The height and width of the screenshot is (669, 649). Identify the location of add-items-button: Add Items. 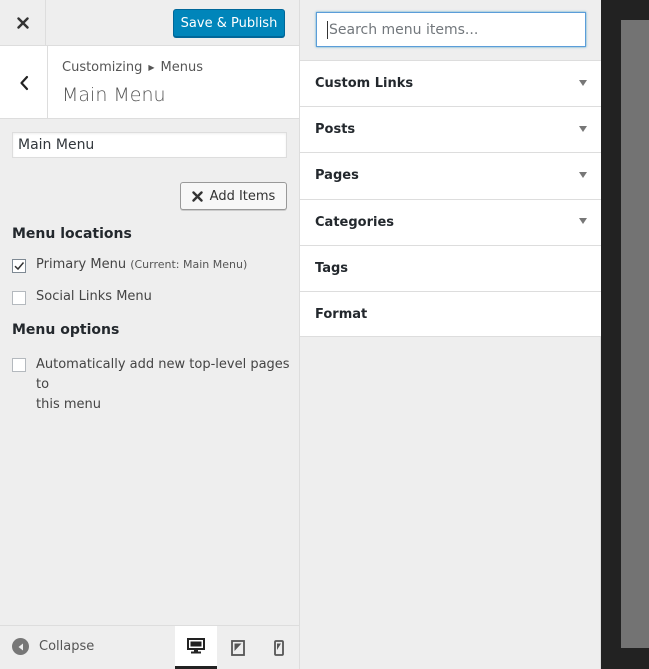
(233, 196).